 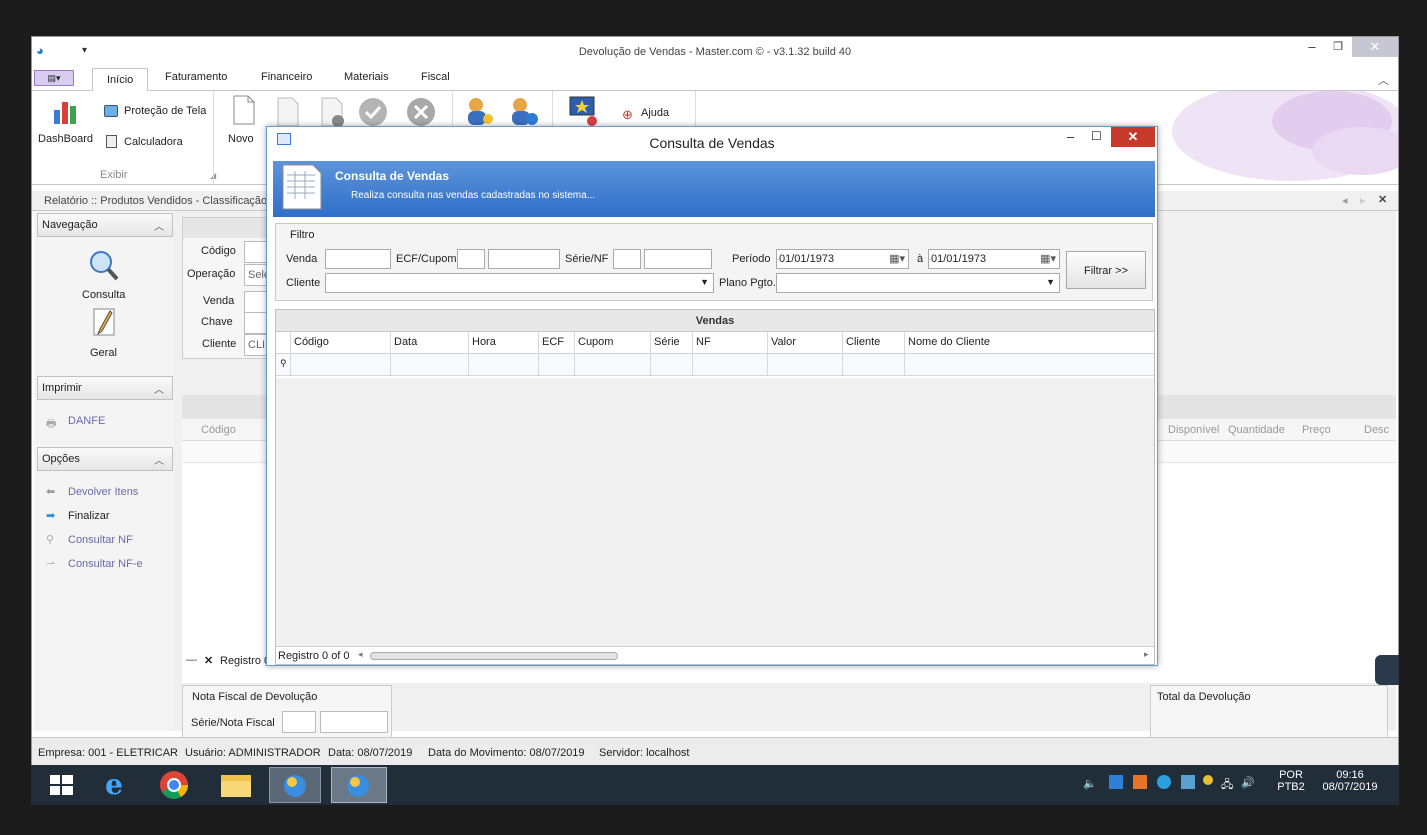 I want to click on windows-start-icon, so click(x=62, y=785).